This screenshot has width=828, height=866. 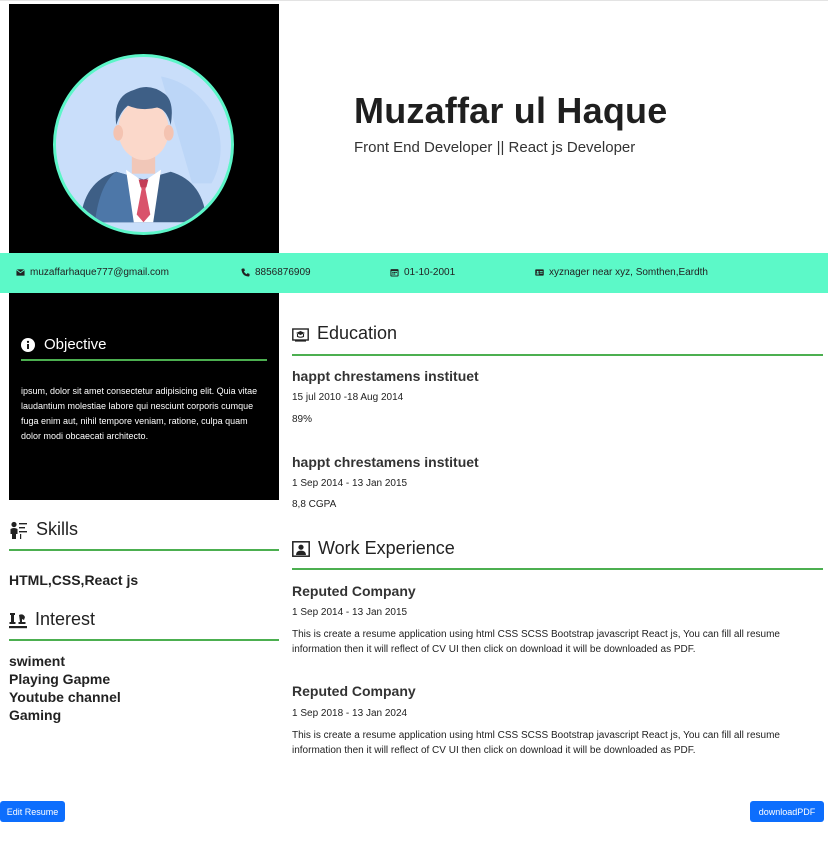 I want to click on education-score: 89%, so click(x=302, y=419).